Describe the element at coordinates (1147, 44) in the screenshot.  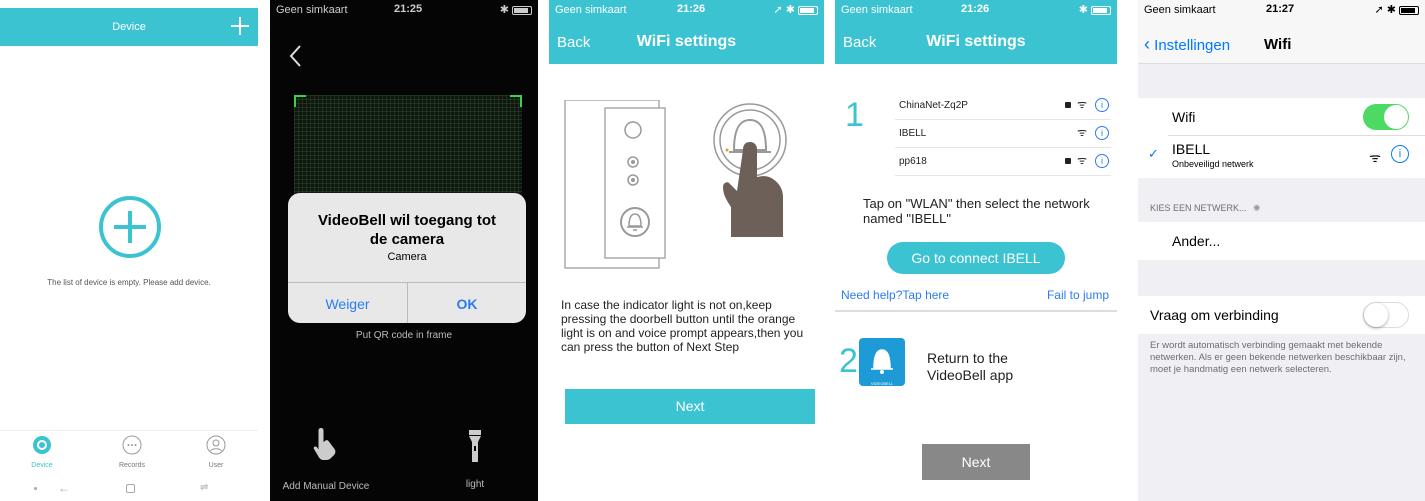
I see `chevron-left-icon: ‹` at that location.